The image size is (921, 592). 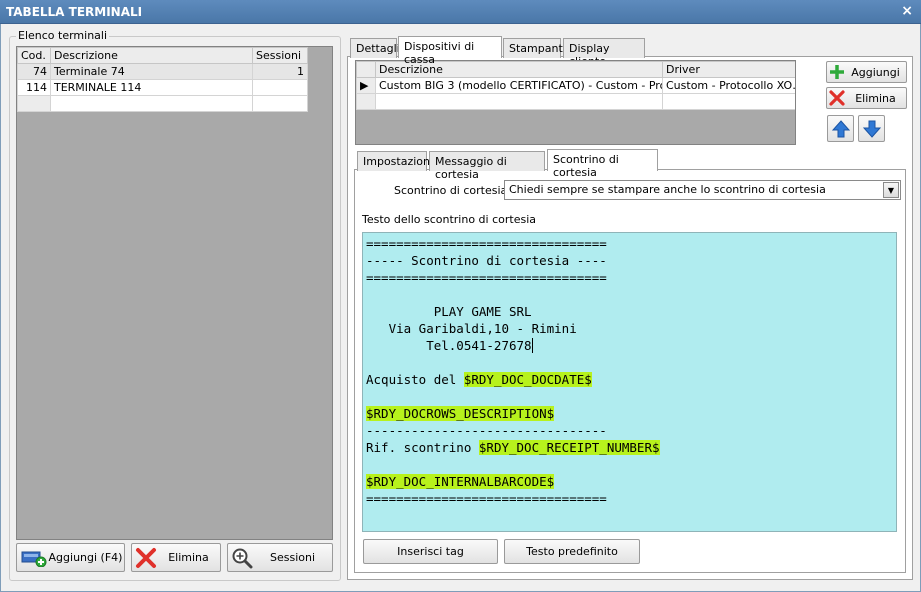 I want to click on cell-cod: 114, so click(x=34, y=87).